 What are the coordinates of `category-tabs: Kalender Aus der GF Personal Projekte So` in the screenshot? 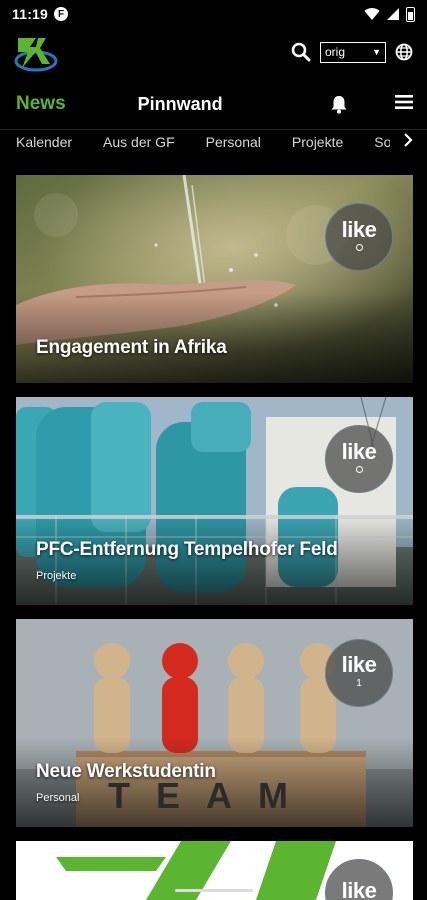 It's located at (213, 141).